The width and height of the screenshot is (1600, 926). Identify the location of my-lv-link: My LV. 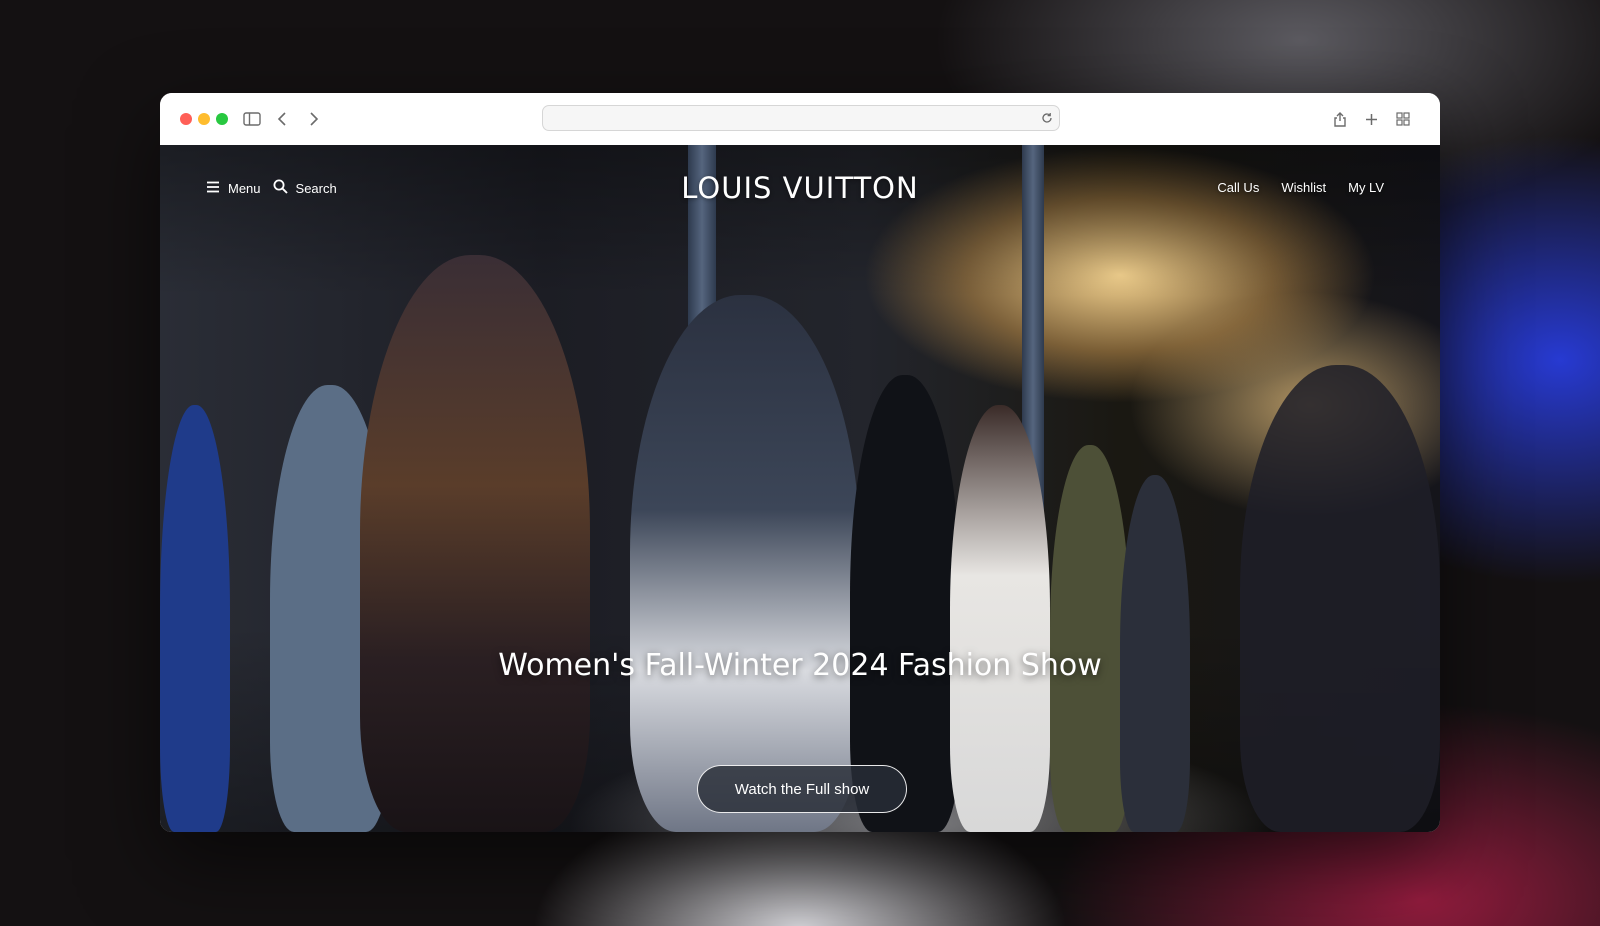
(1366, 187).